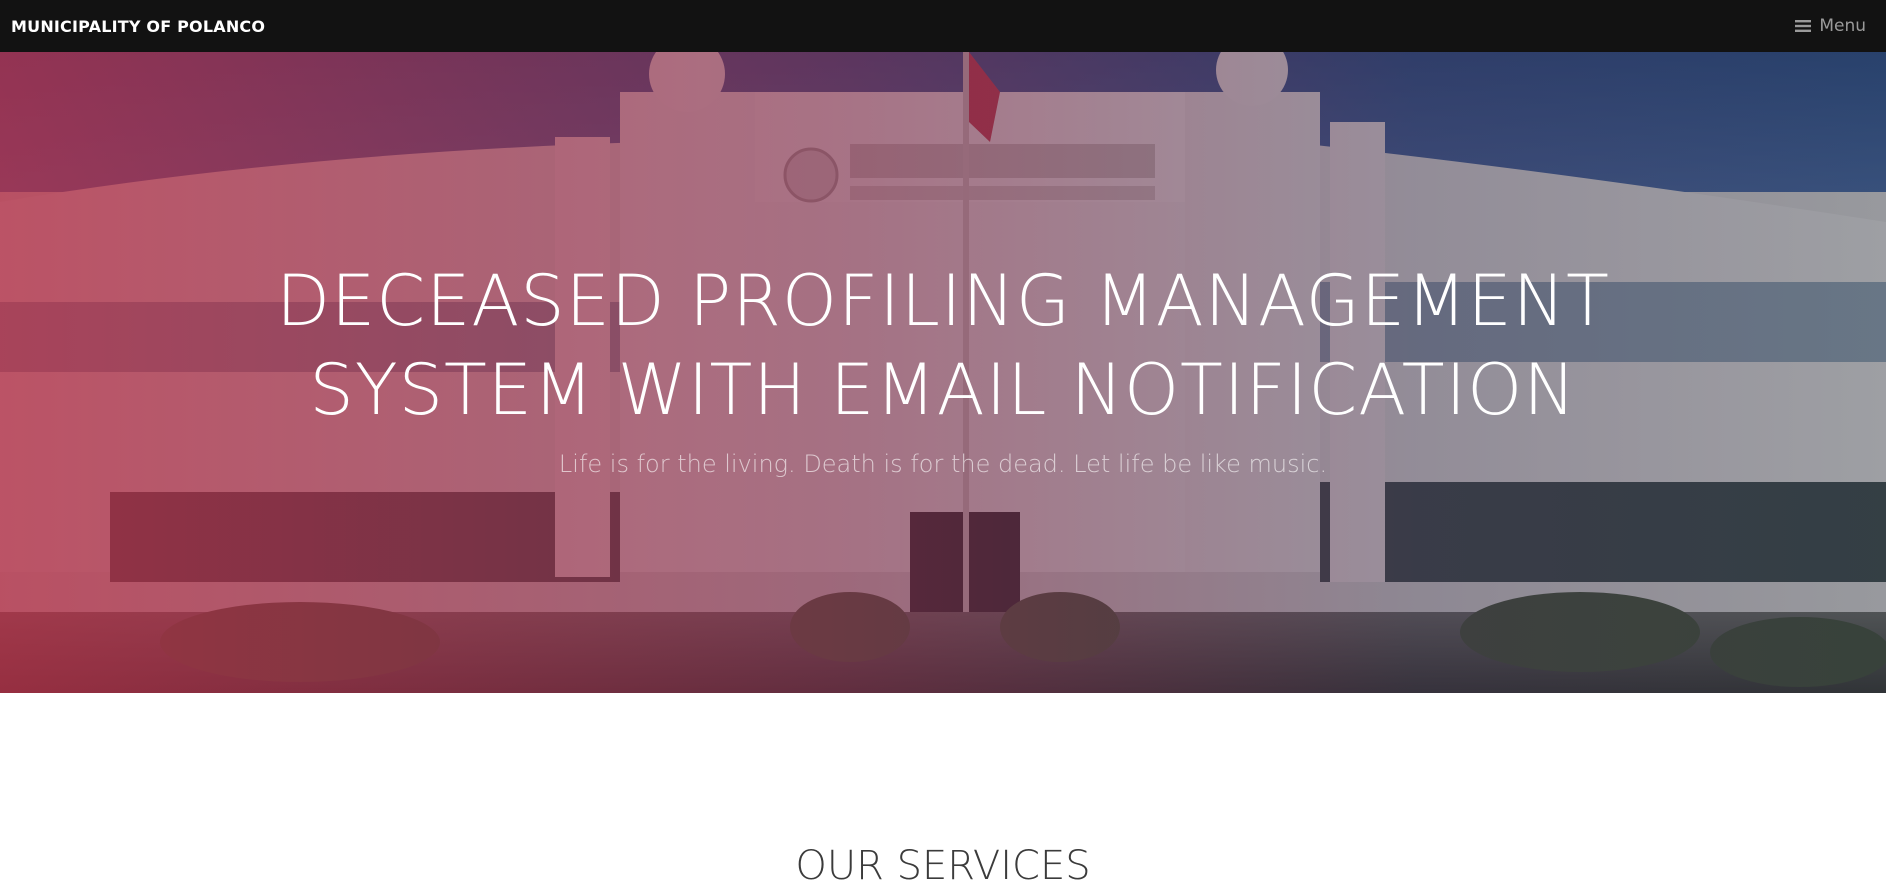 This screenshot has height=894, width=1886. What do you see at coordinates (943, 301) in the screenshot?
I see `hero-title-line-1: DECEASED PROFILING MANAGEMENT` at bounding box center [943, 301].